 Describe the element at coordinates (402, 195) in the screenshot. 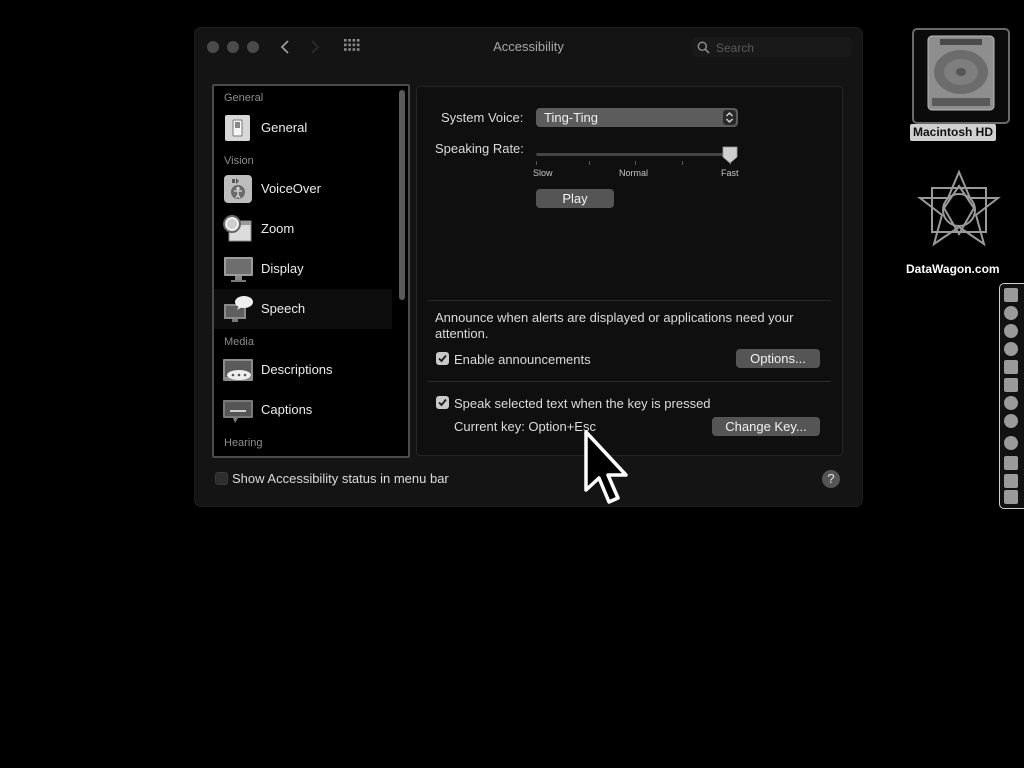

I see `scrollbar-thumb` at that location.